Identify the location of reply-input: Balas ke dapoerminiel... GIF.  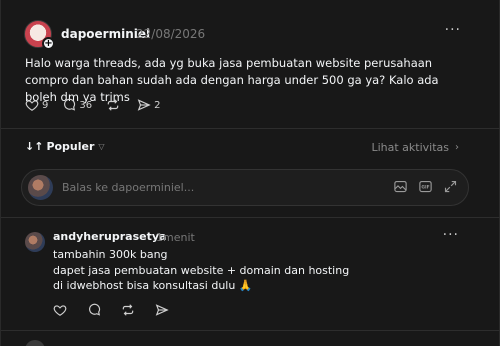
(245, 187).